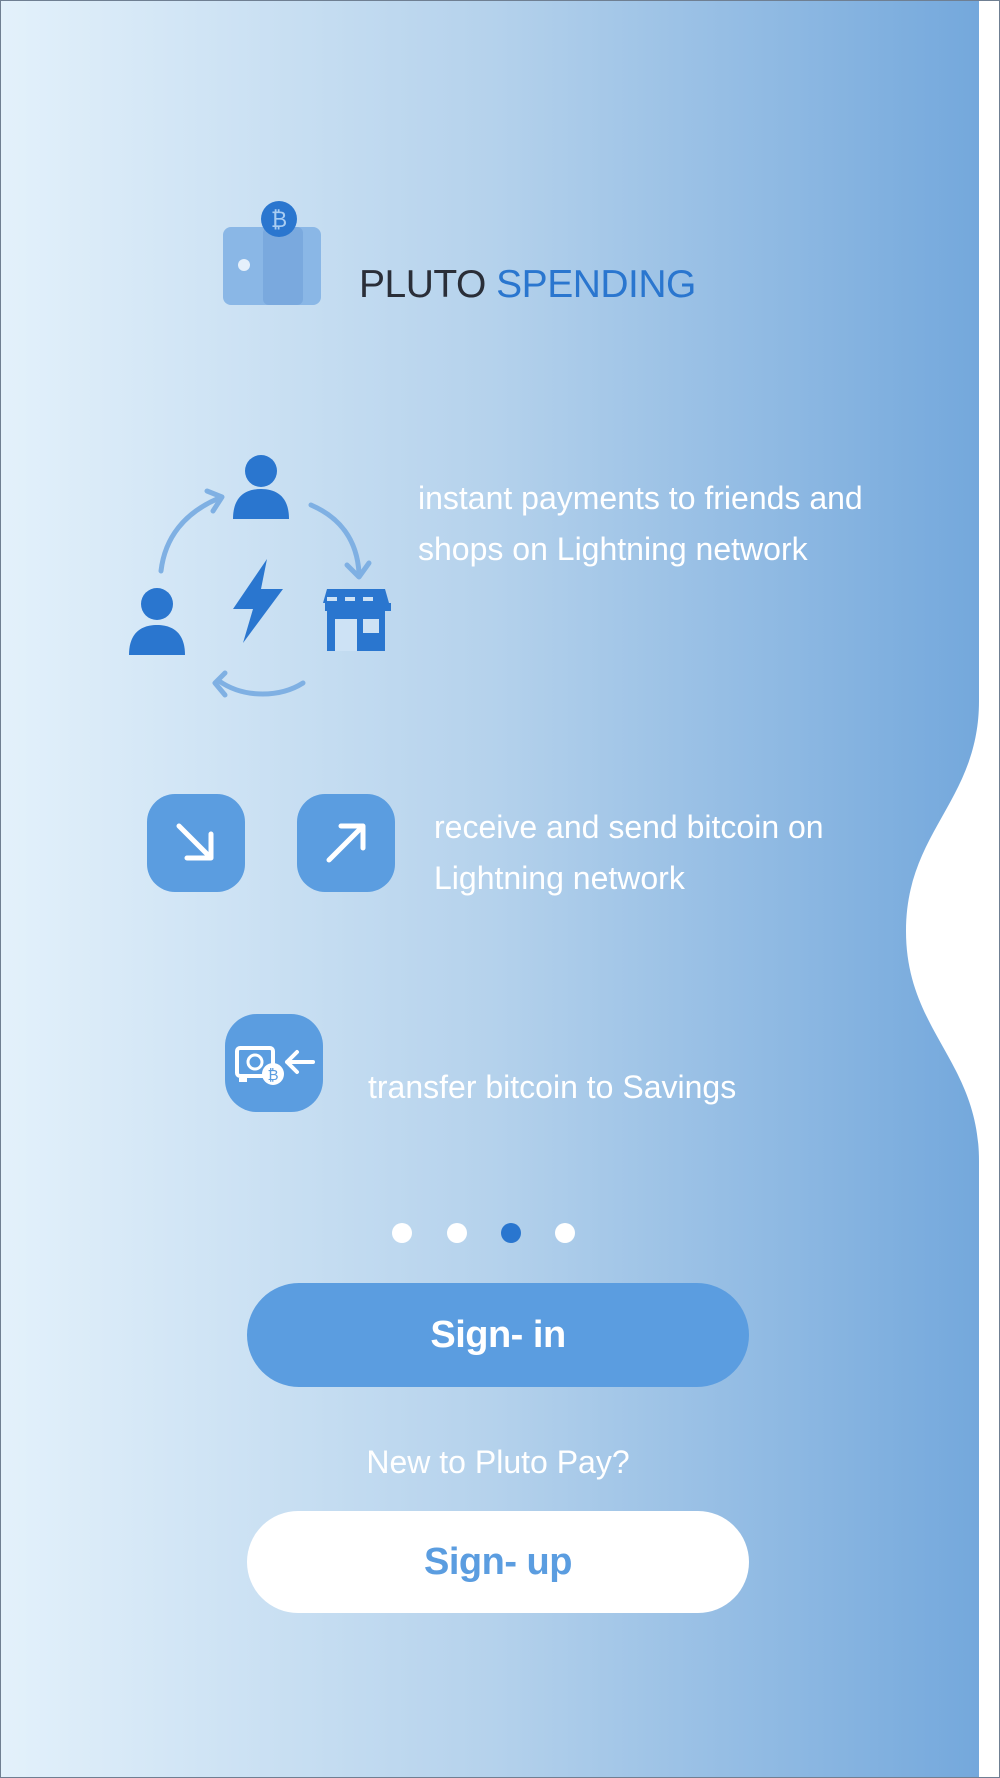 The width and height of the screenshot is (1000, 1778). I want to click on feature-line: shops on Lightning network, so click(613, 549).